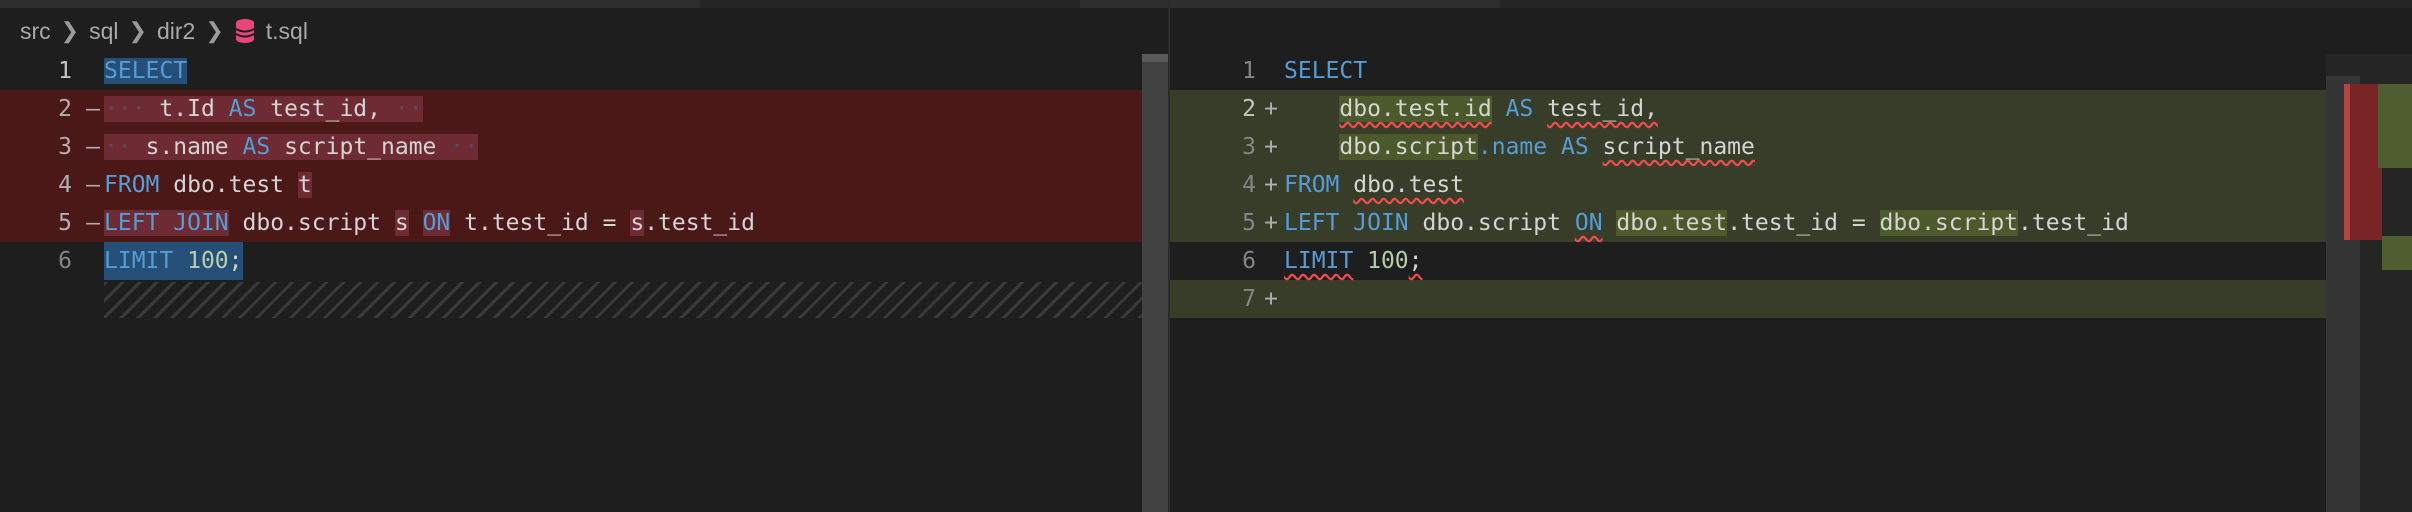  What do you see at coordinates (2364, 162) in the screenshot?
I see `overview-removed-marker` at bounding box center [2364, 162].